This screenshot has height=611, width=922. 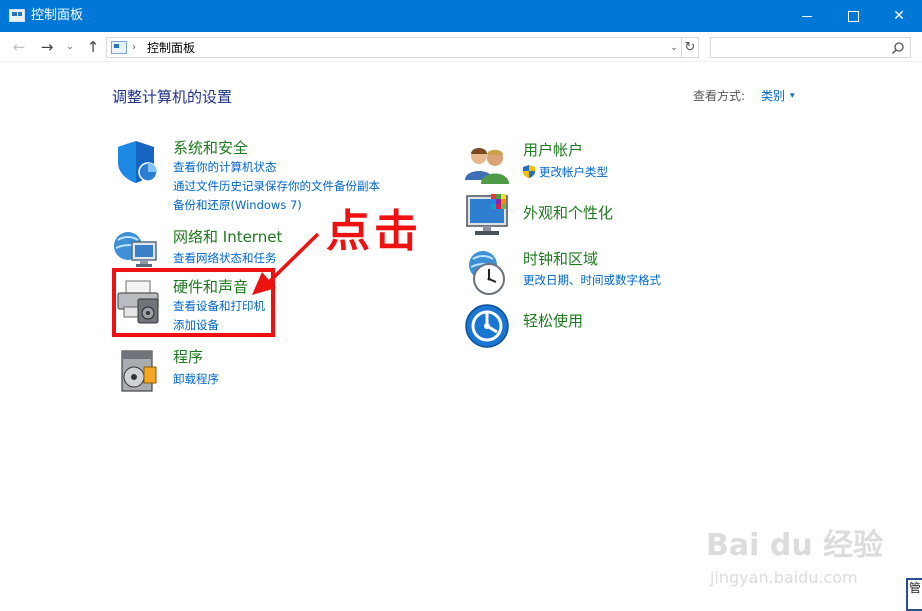 I want to click on close-button: ✕, so click(x=899, y=16).